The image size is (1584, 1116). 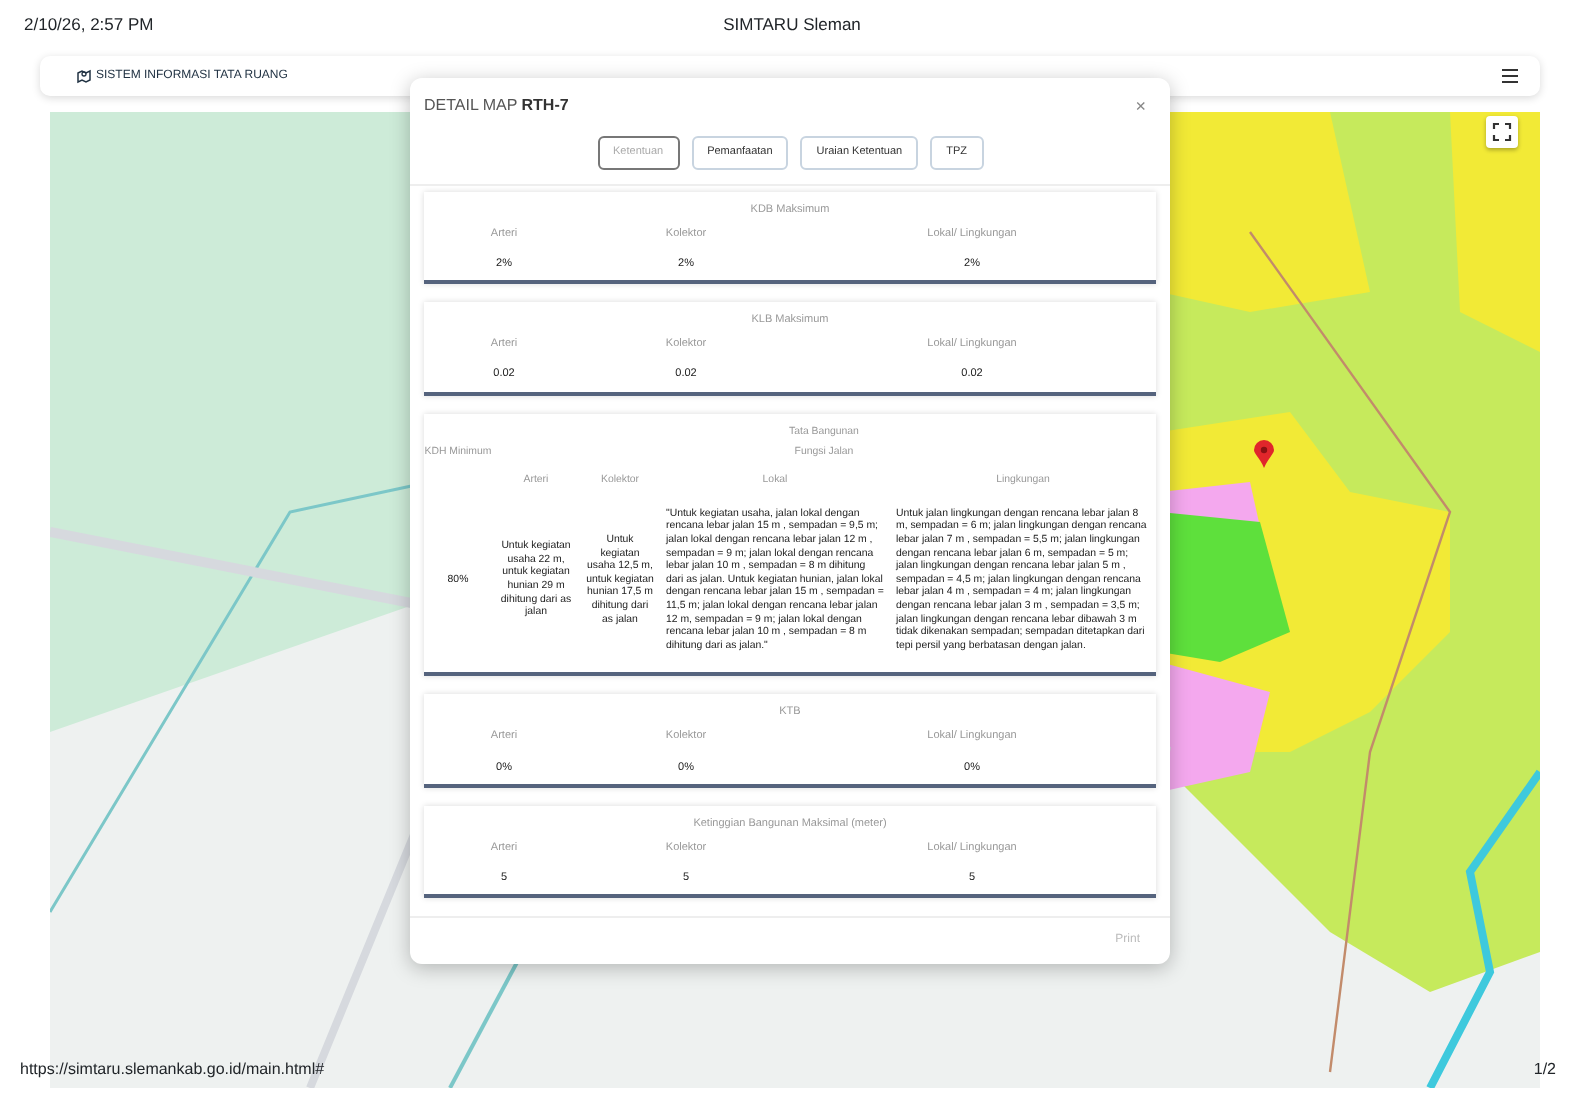 I want to click on close-button: ×, so click(x=1140, y=106).